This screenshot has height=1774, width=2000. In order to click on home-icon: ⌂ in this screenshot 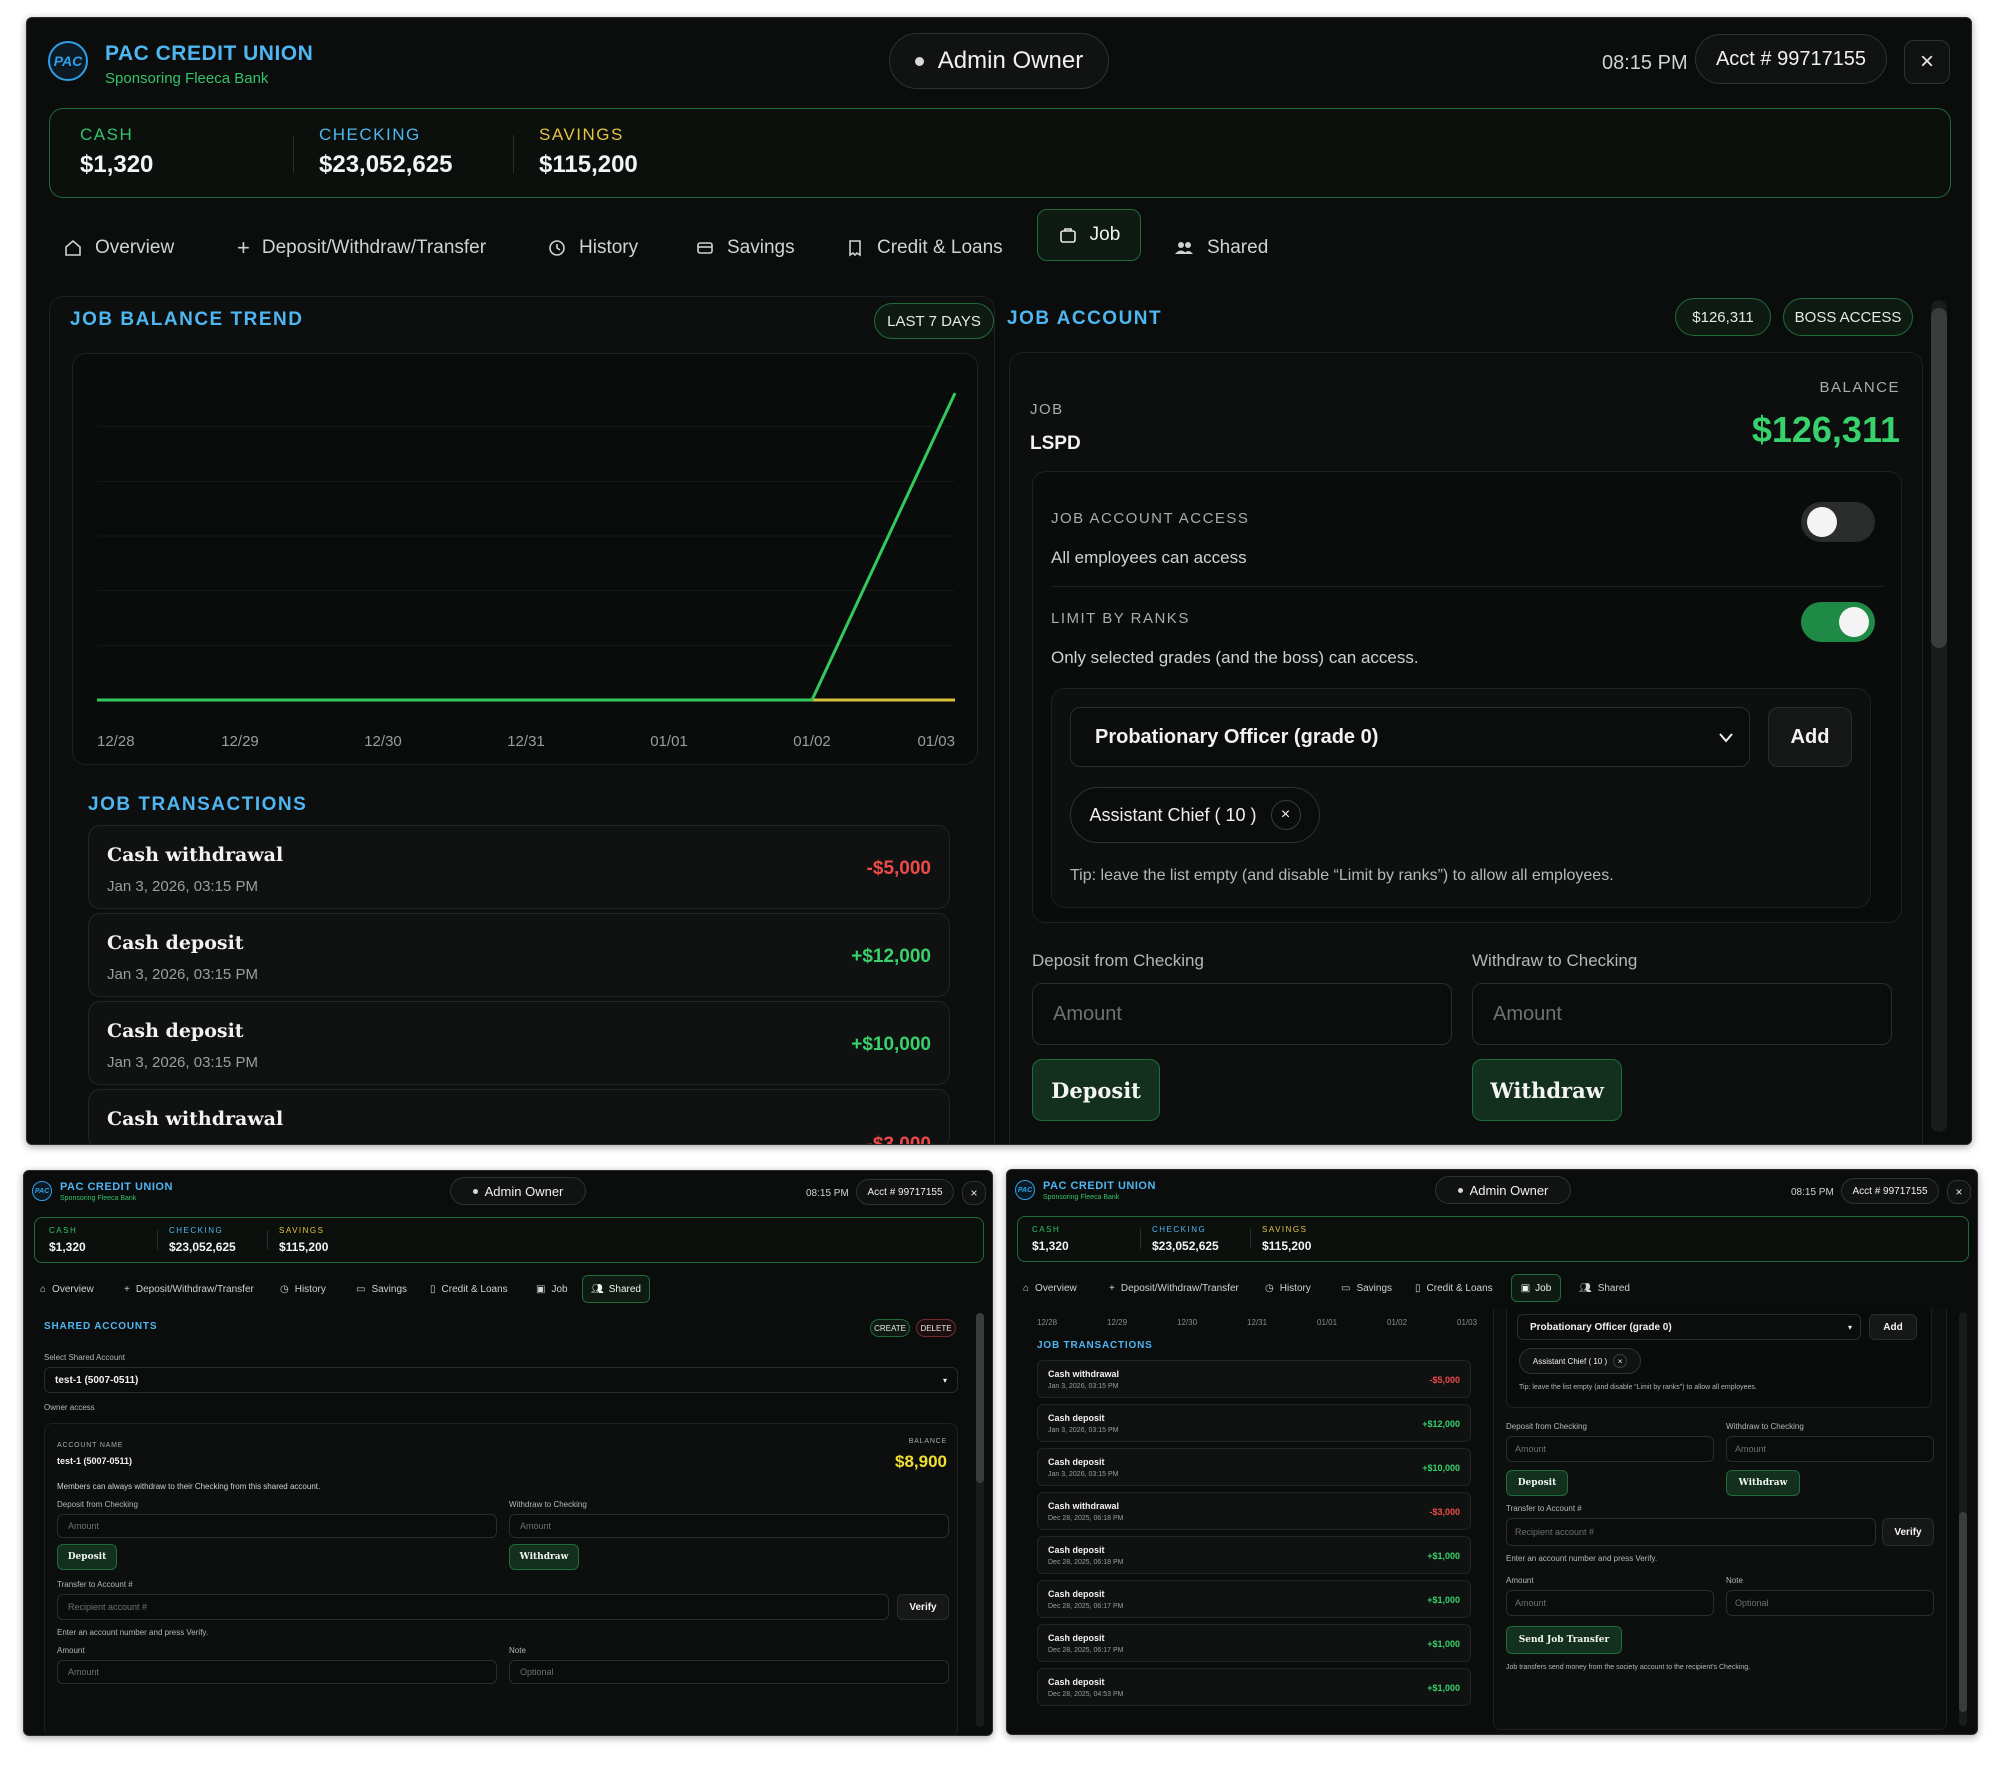, I will do `click(1026, 1288)`.